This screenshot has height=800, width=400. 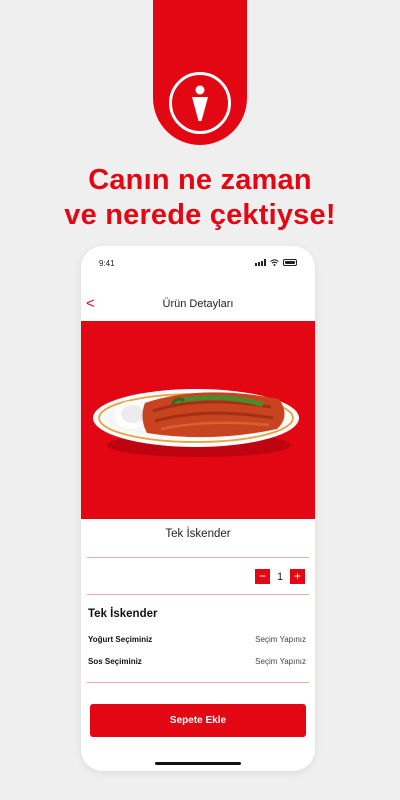 I want to click on headline-line-1: Canın ne zaman, so click(x=200, y=180).